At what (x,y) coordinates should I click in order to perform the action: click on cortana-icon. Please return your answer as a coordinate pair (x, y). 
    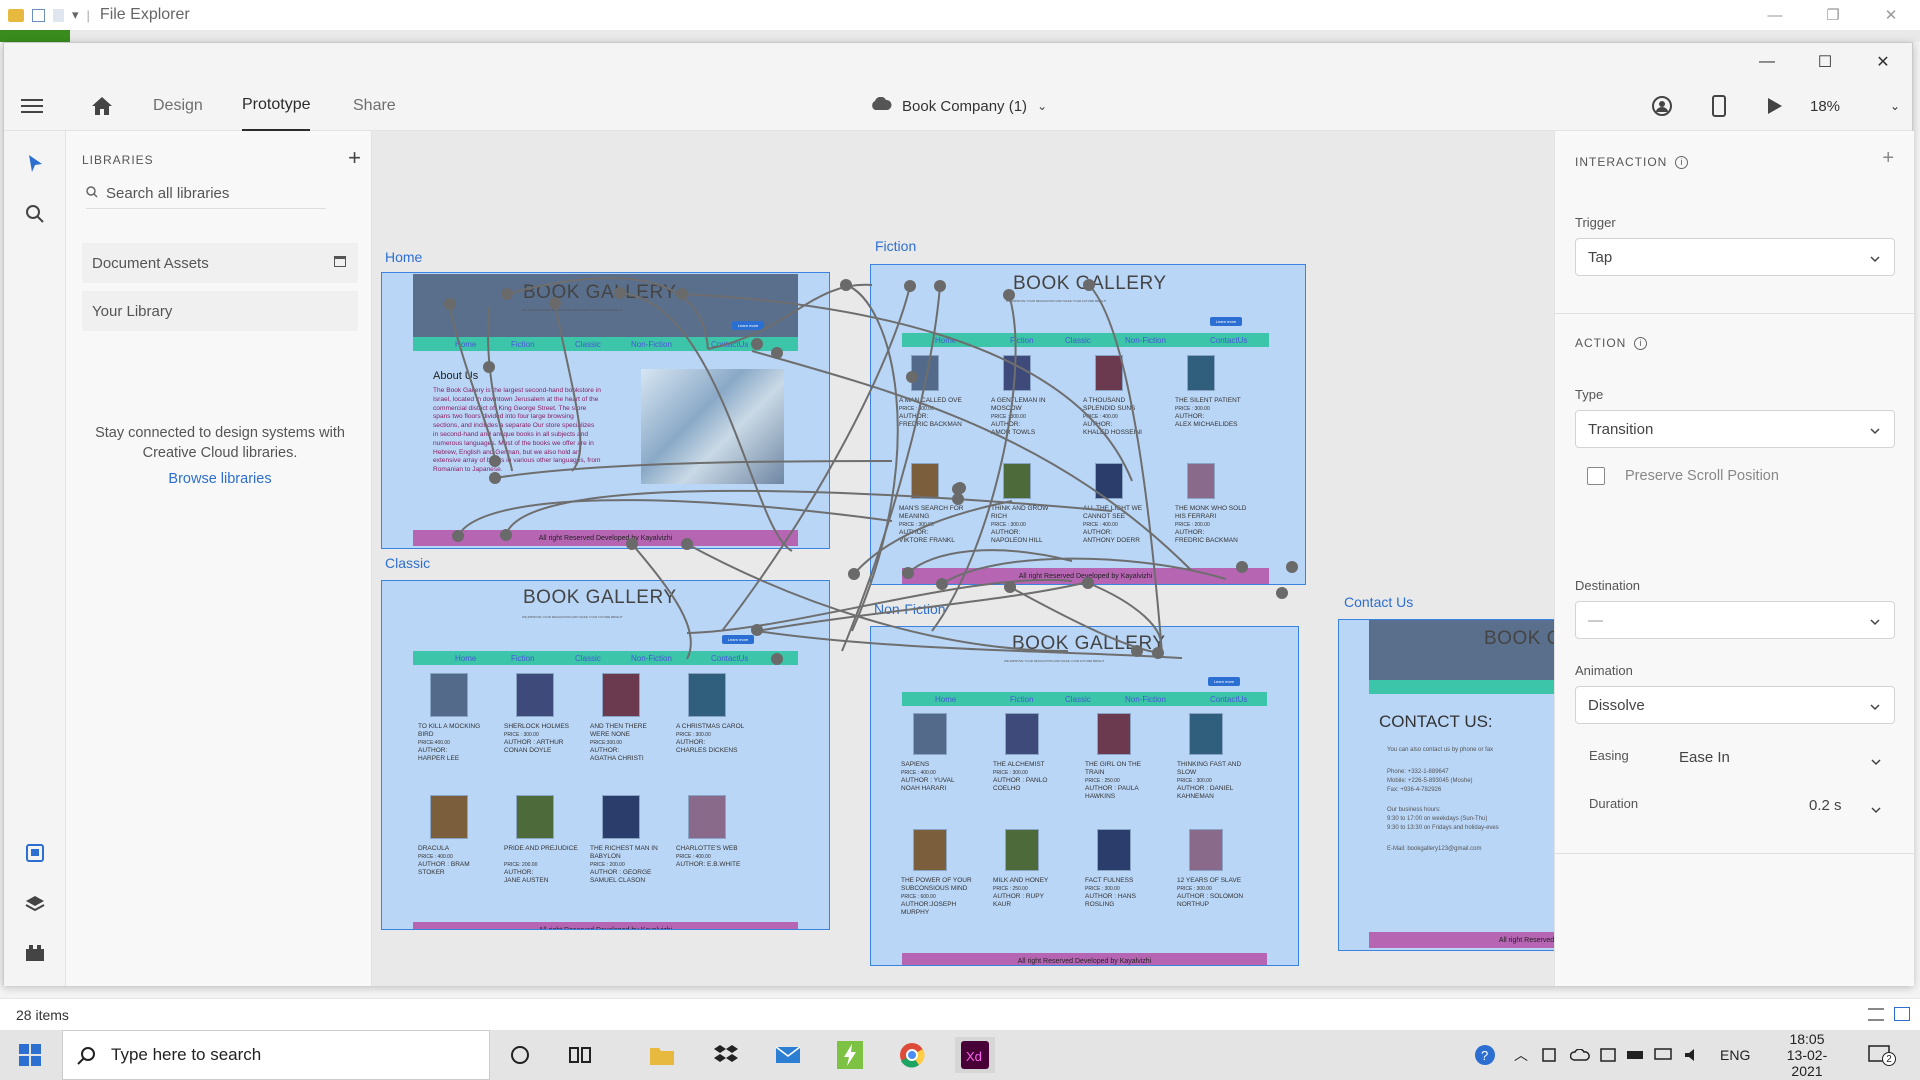
    Looking at the image, I should click on (520, 1055).